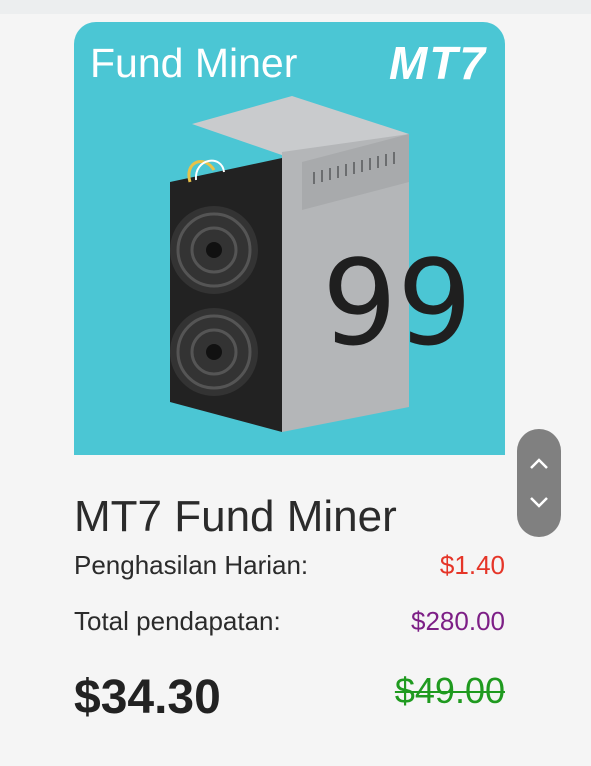 This screenshot has width=591, height=766. What do you see at coordinates (295, 7) in the screenshot?
I see `top-strip` at bounding box center [295, 7].